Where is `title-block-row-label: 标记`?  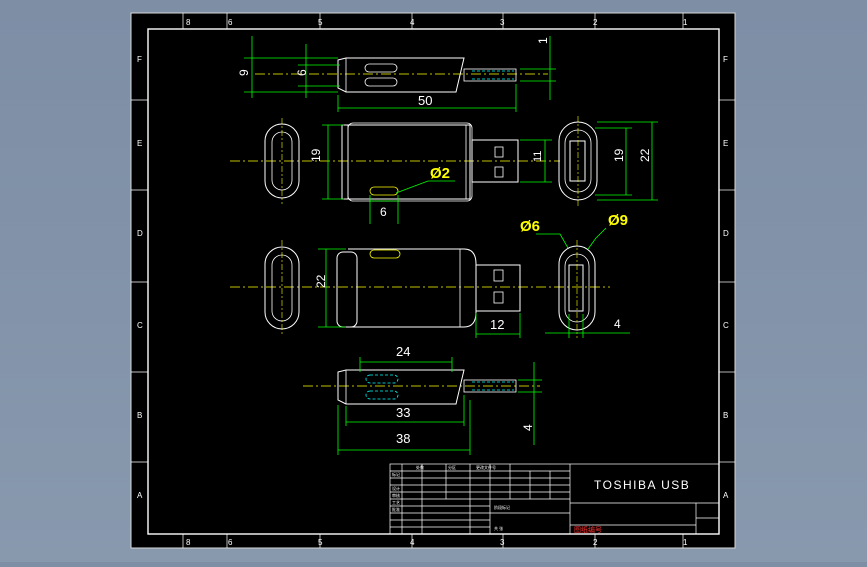
title-block-row-label: 标记 is located at coordinates (396, 474).